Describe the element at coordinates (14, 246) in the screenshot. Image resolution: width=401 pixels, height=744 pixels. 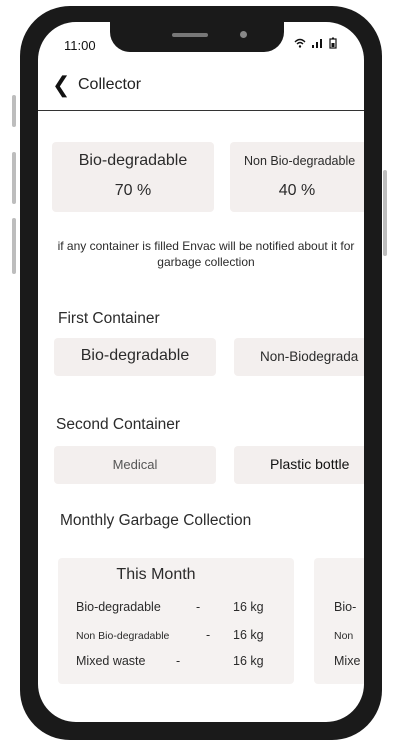
I see `phone-volume-down-button` at that location.